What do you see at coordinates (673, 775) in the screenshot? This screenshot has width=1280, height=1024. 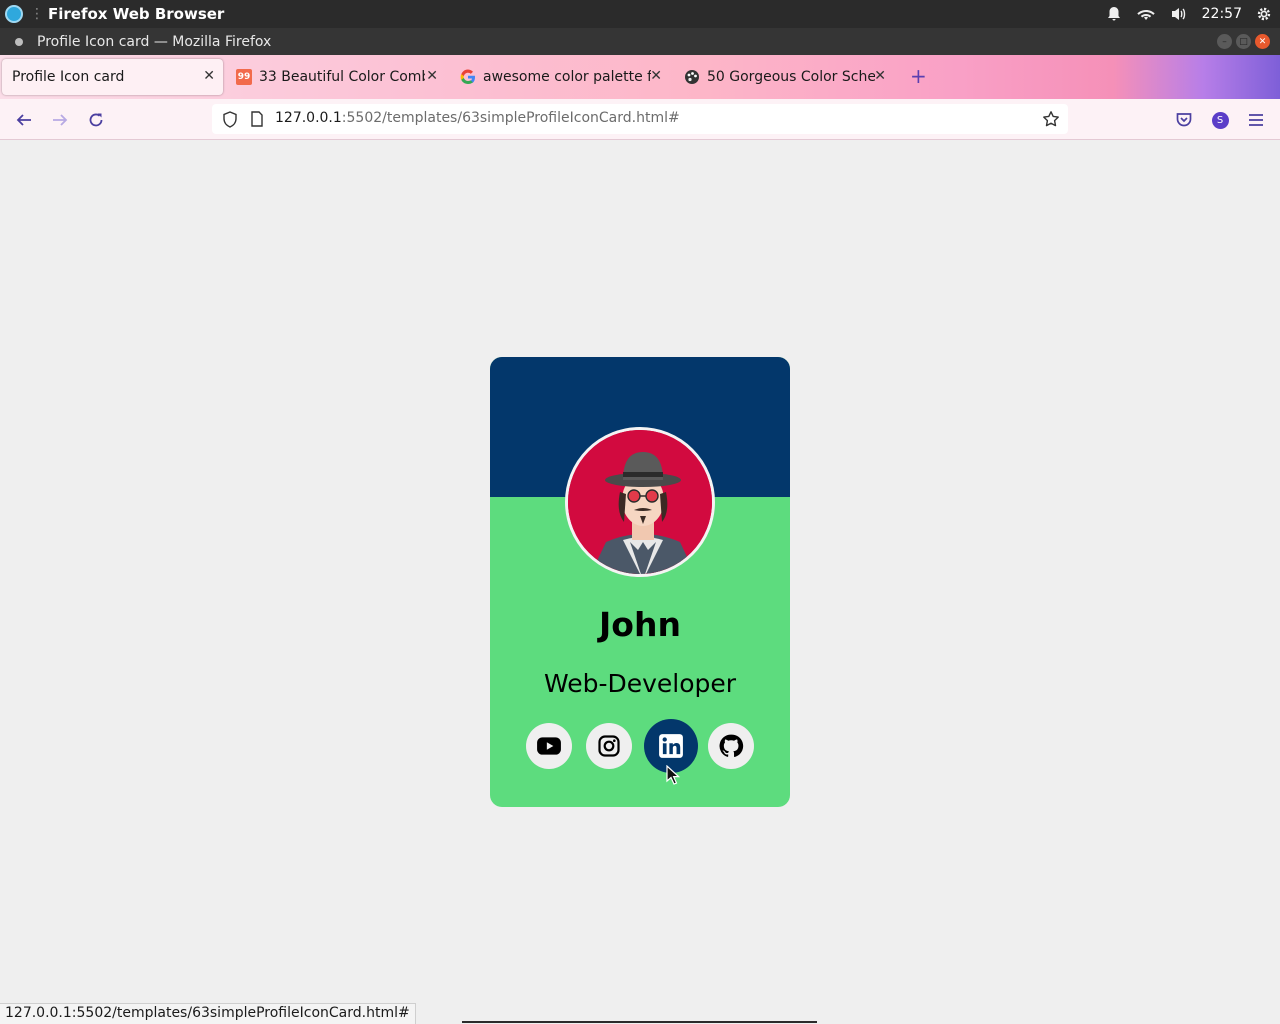 I see `mouse-cursor-icon` at bounding box center [673, 775].